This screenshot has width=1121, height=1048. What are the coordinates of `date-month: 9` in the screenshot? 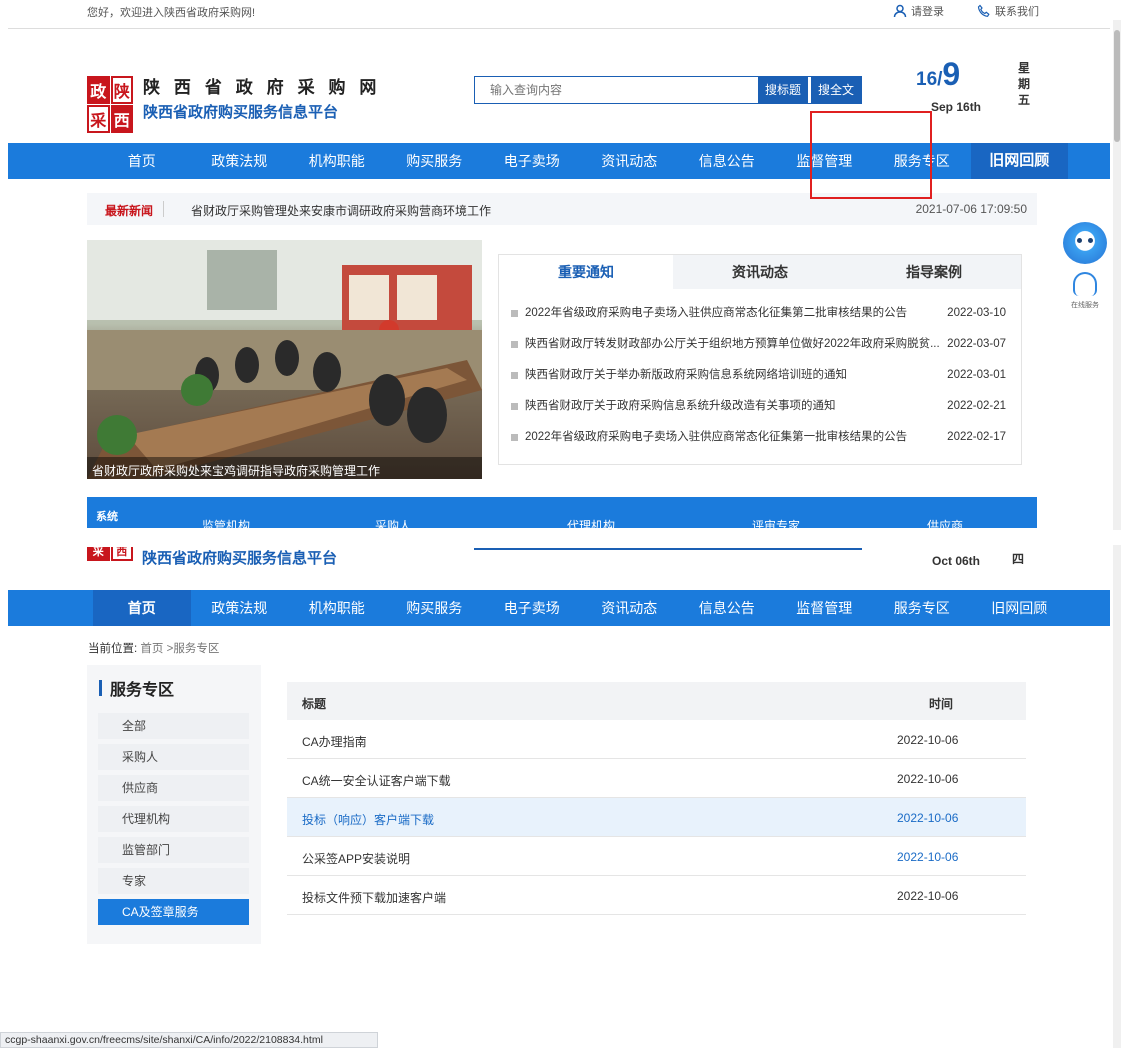 It's located at (951, 74).